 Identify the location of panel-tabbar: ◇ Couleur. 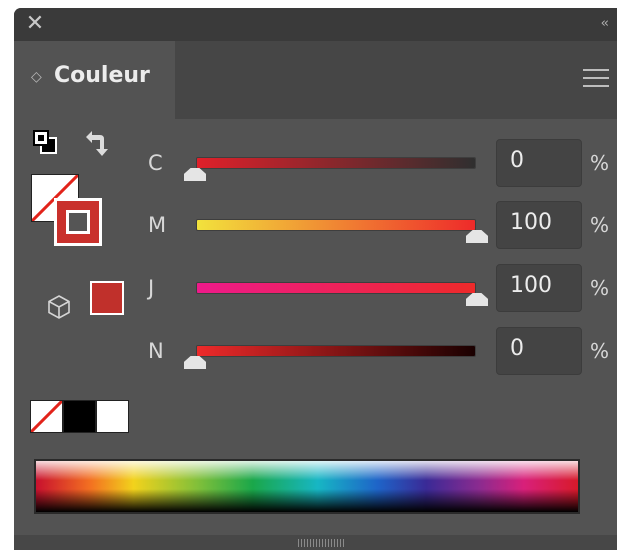
(315, 80).